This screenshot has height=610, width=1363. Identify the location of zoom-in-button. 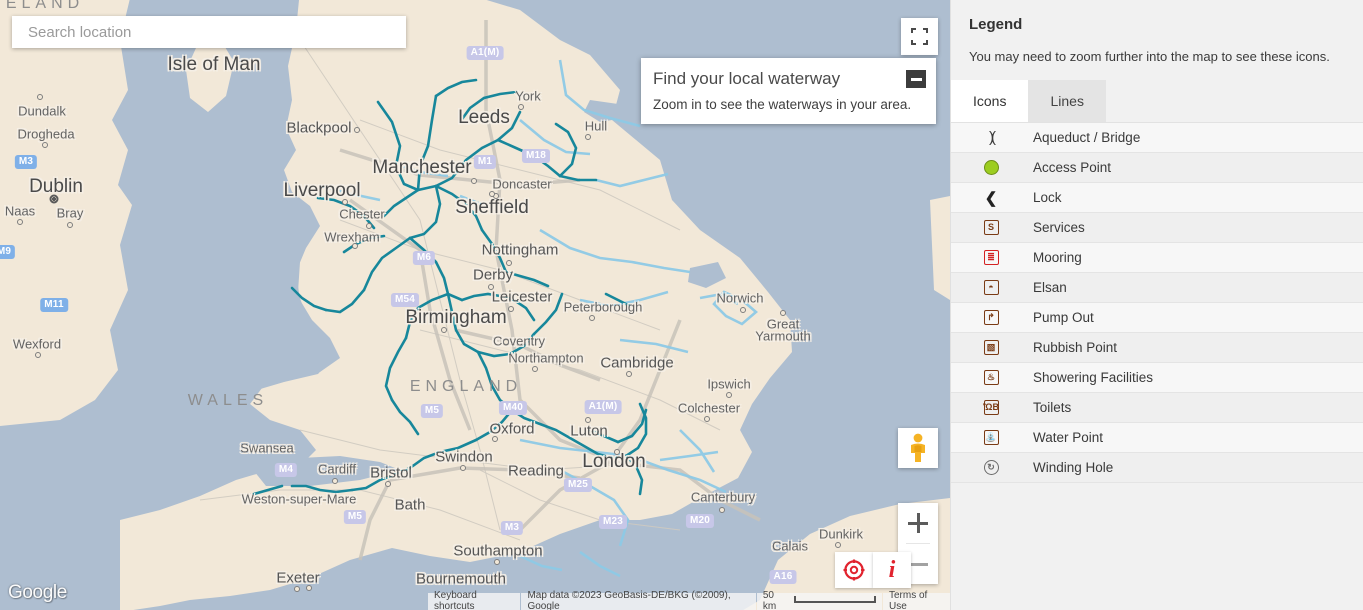
(918, 523).